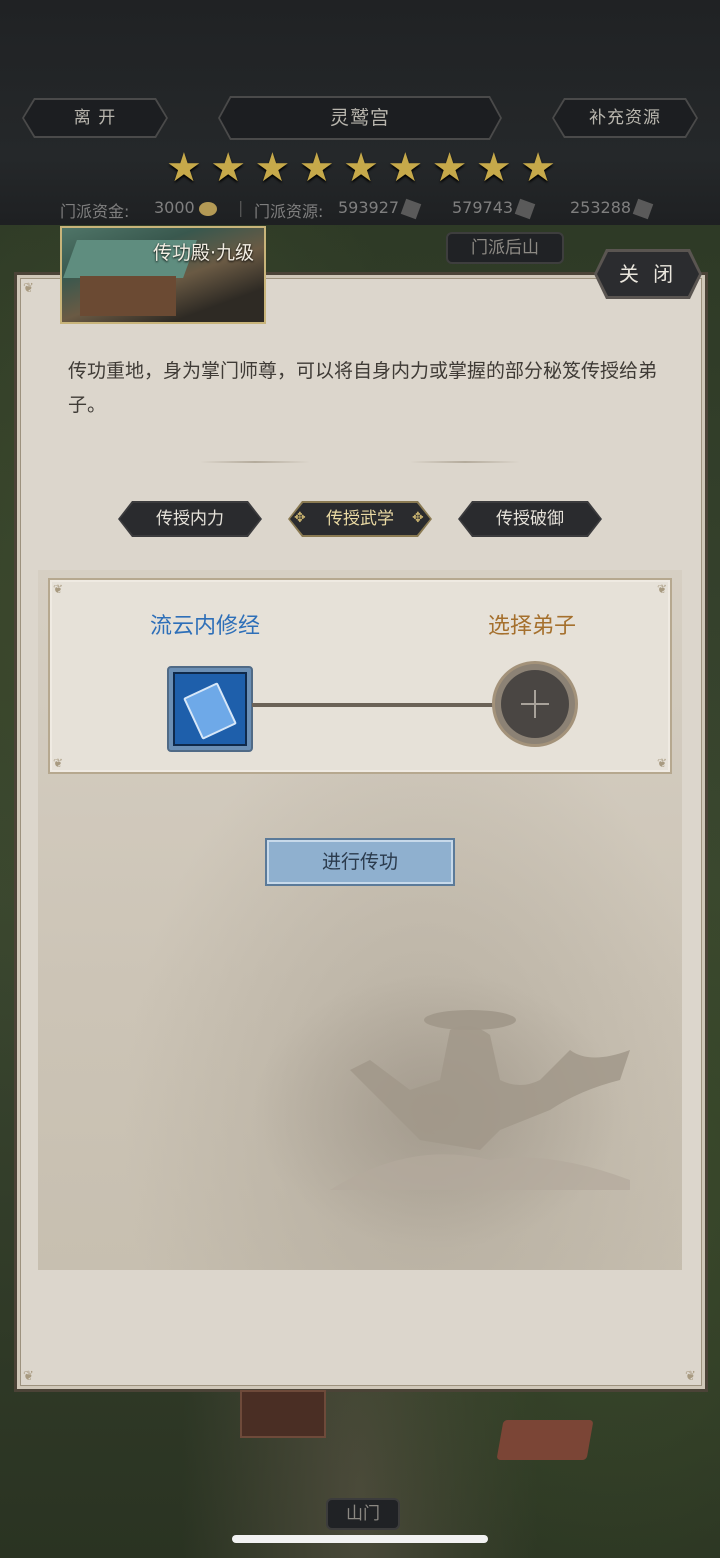 This screenshot has height=1558, width=720. I want to click on sect-title: 灵鹫宫, so click(360, 118).